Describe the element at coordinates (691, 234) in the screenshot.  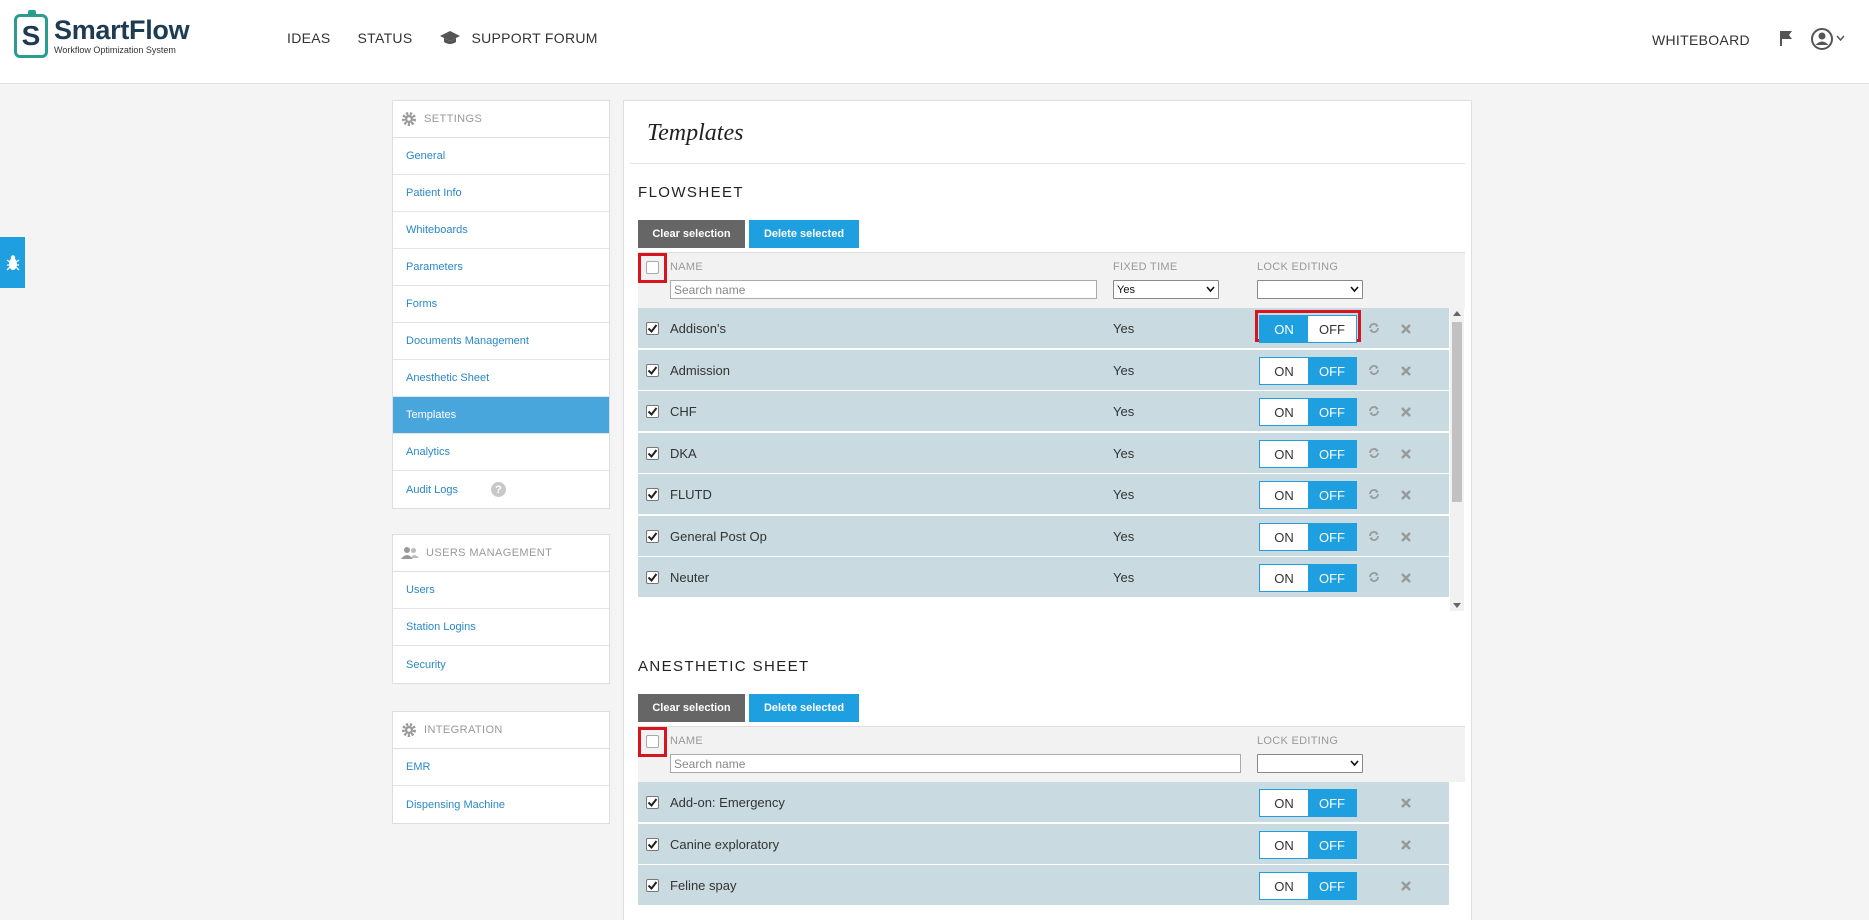
I see `flowsheet-clear-selection-button: Clear selection` at that location.